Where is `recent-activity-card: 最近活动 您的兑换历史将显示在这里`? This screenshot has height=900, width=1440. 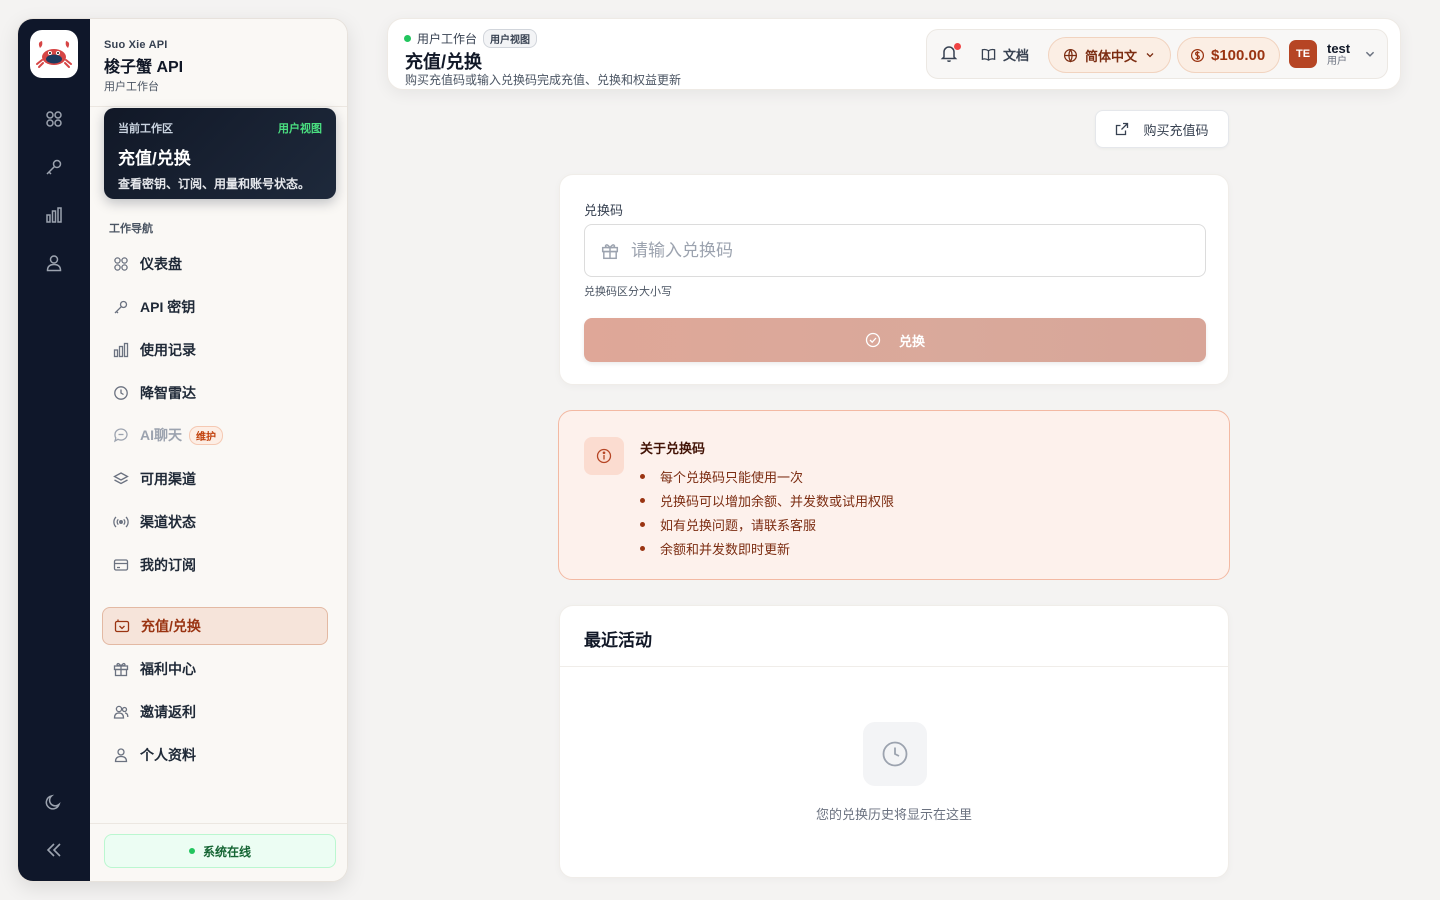
recent-activity-card: 最近活动 您的兑换历史将显示在这里 is located at coordinates (894, 741).